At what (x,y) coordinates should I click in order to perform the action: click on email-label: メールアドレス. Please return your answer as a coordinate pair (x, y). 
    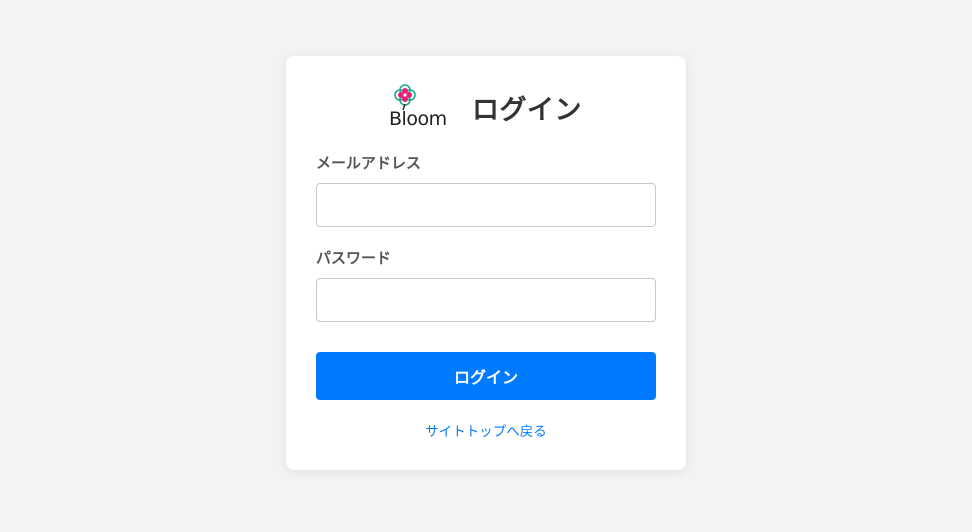
    Looking at the image, I should click on (369, 163).